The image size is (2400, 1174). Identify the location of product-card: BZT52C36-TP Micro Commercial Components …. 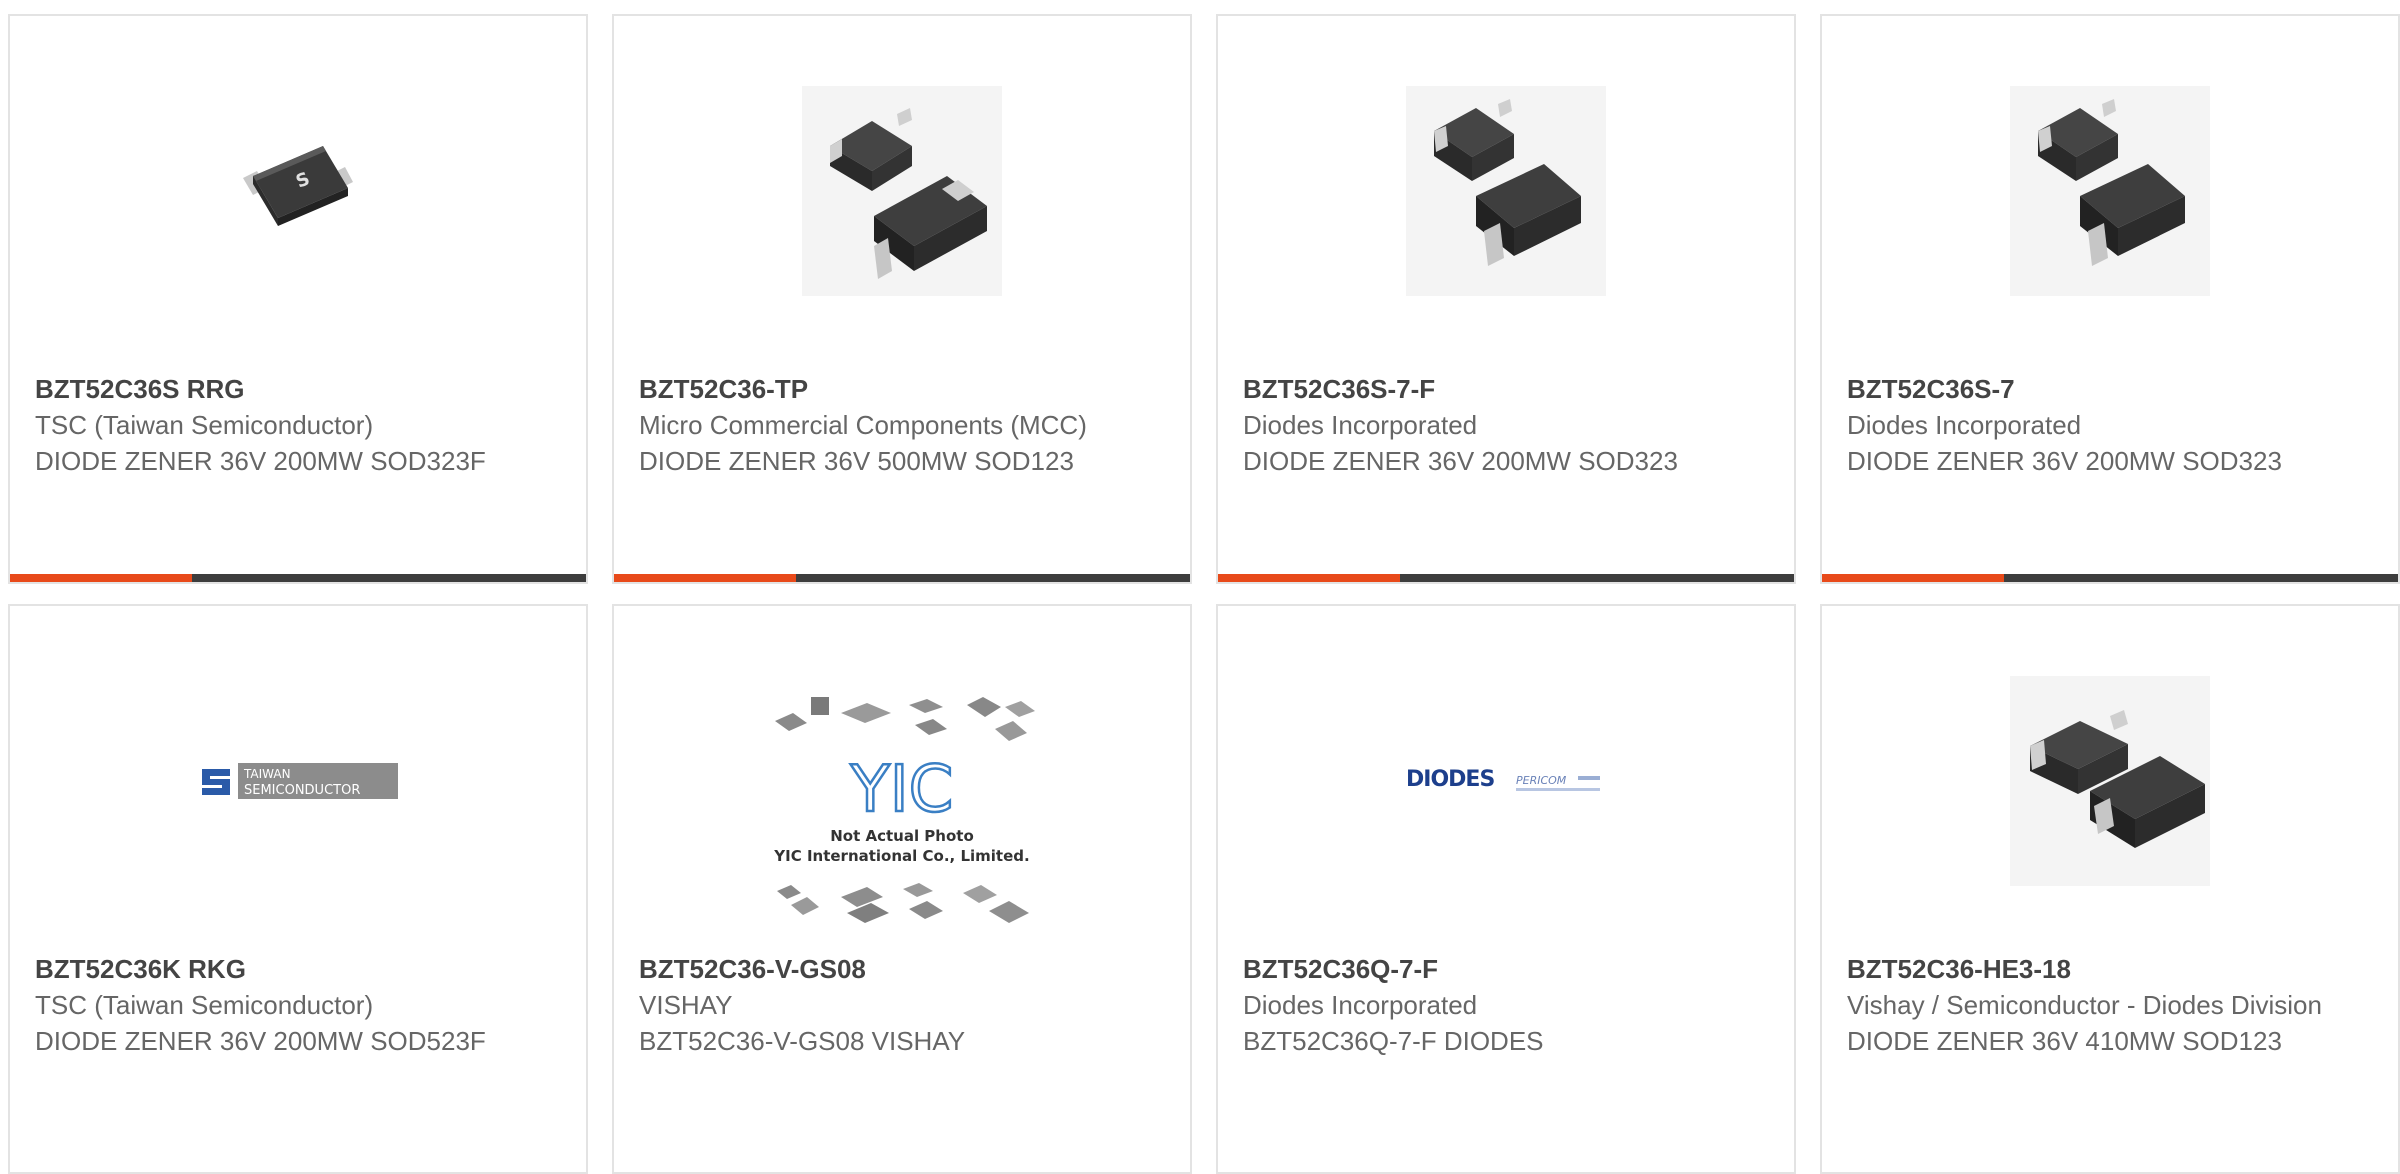
(902, 299).